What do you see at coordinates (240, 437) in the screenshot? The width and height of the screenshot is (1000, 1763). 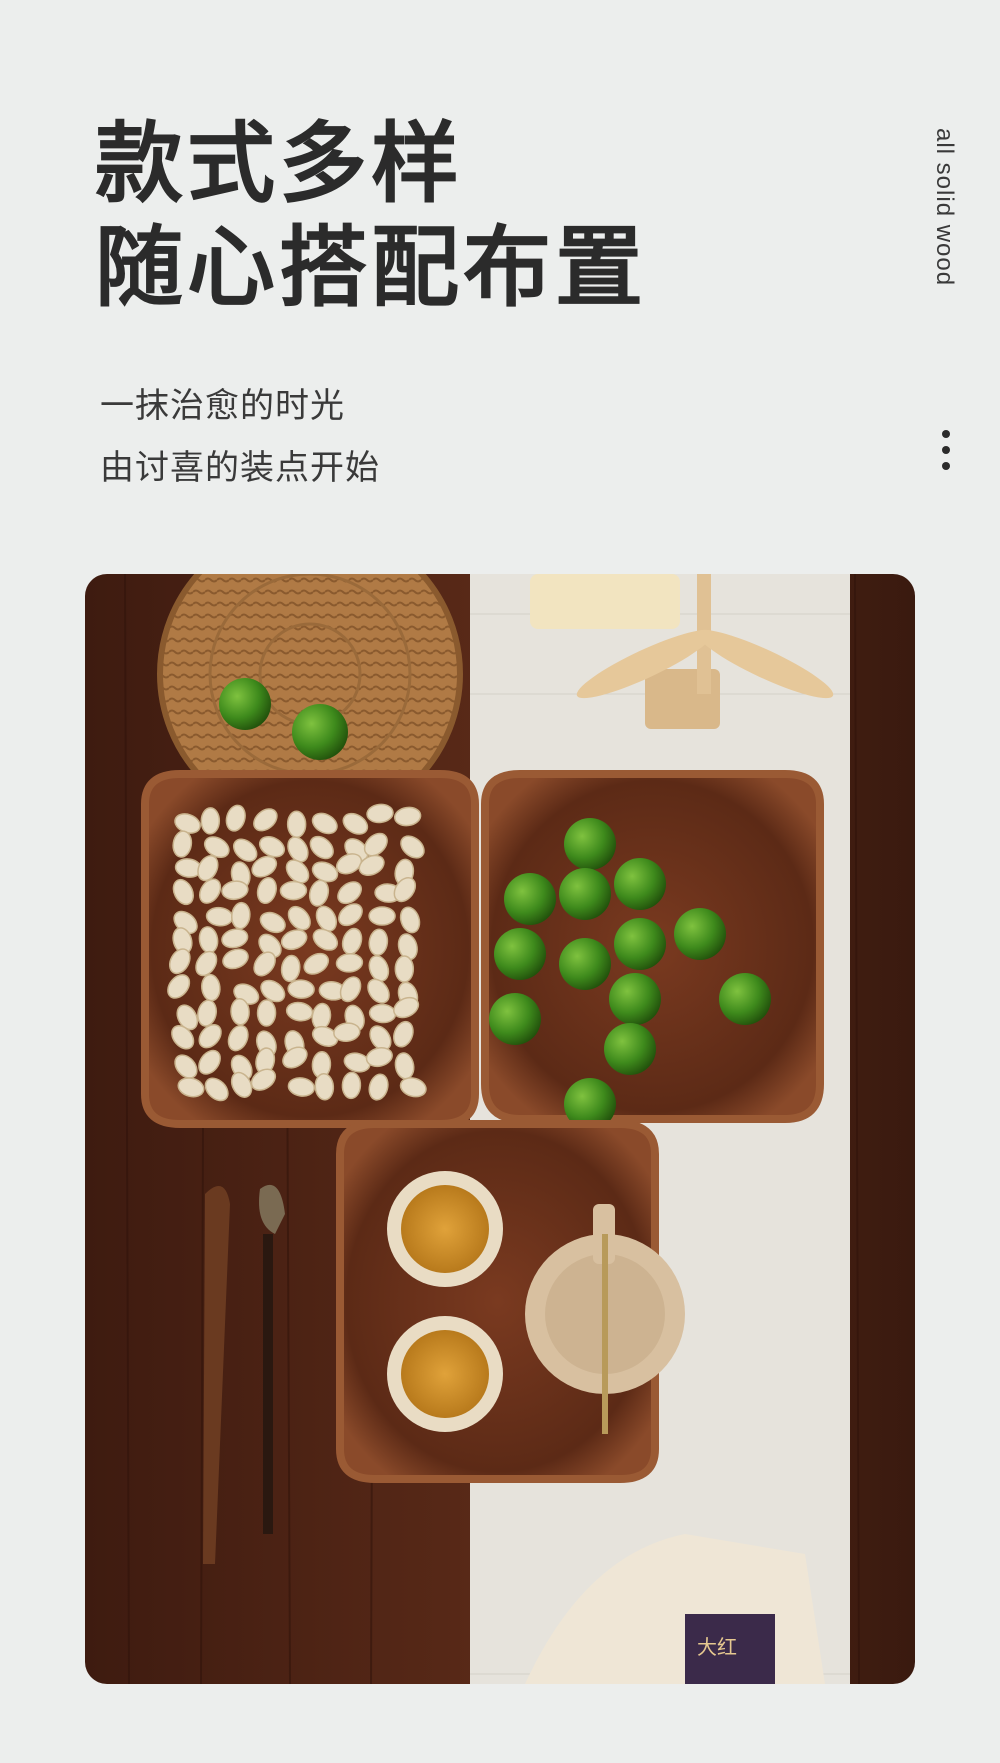 I see `subtitle: 一抹治愈的时光 由讨喜的装点开始` at bounding box center [240, 437].